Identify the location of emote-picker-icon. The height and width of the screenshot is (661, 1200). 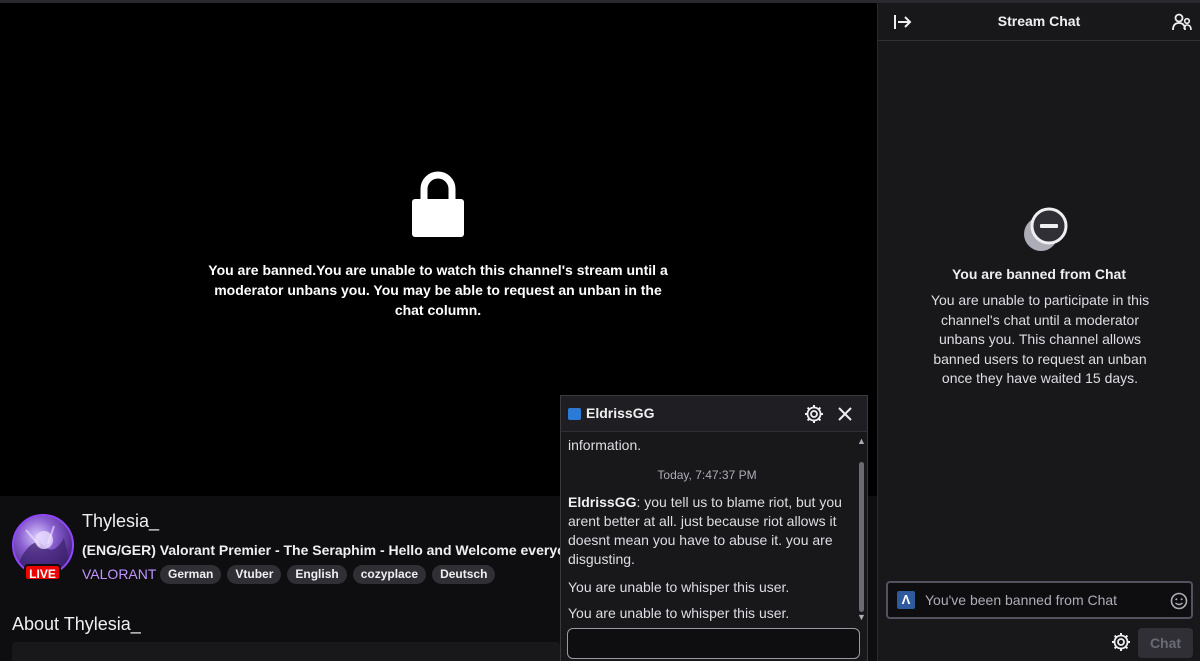
(1179, 601).